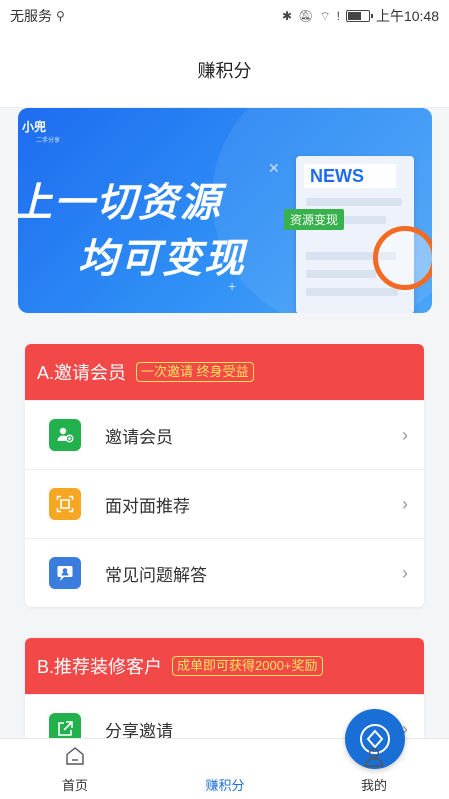  I want to click on section-b-badge: 成单即可获得2000+奖励, so click(247, 666).